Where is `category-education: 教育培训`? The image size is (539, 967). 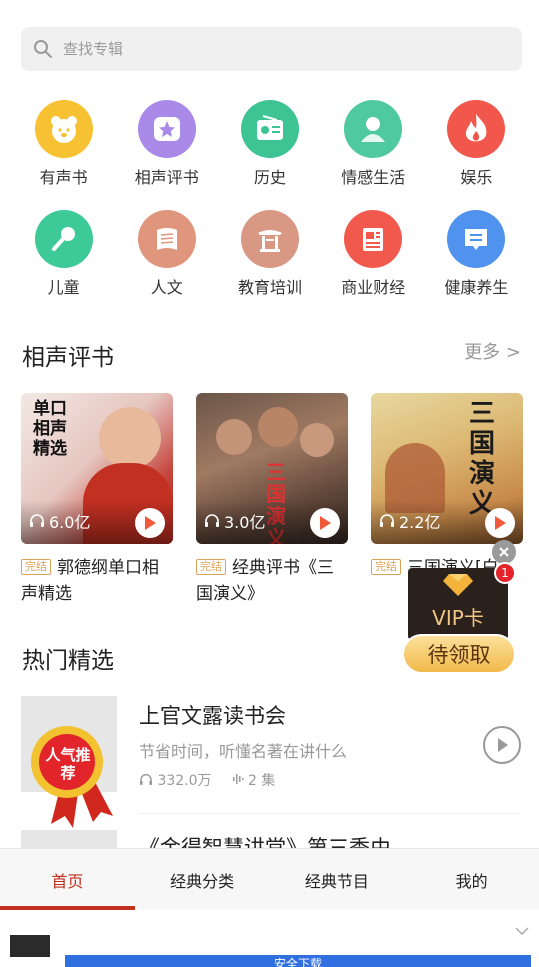 category-education: 教育培训 is located at coordinates (269, 254).